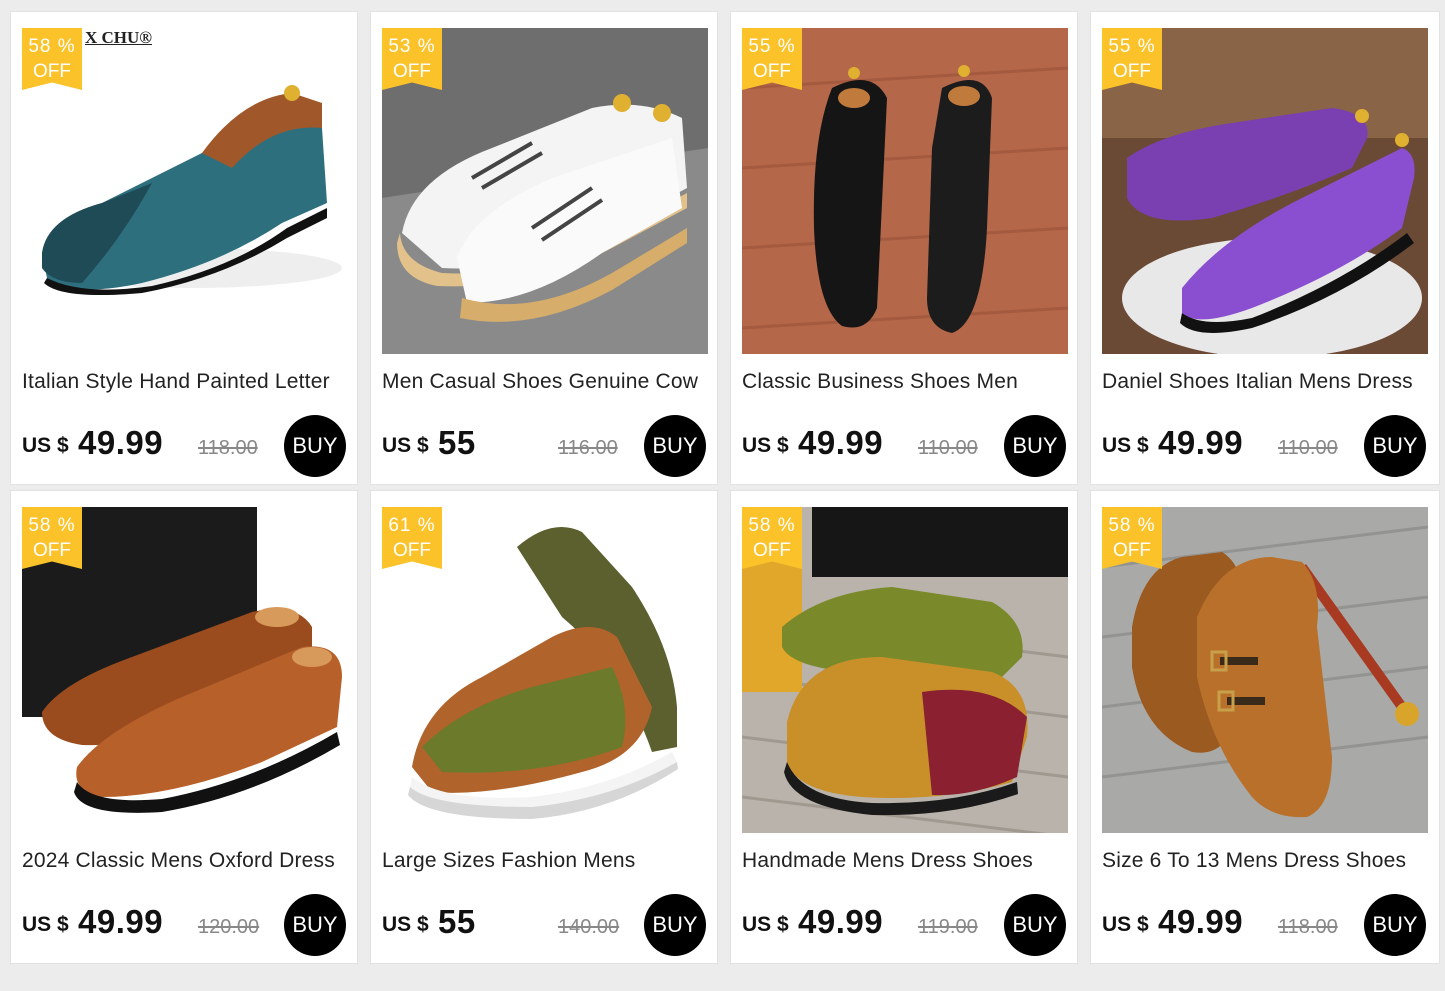 The image size is (1445, 991). What do you see at coordinates (948, 927) in the screenshot?
I see `original-price: 119.00` at bounding box center [948, 927].